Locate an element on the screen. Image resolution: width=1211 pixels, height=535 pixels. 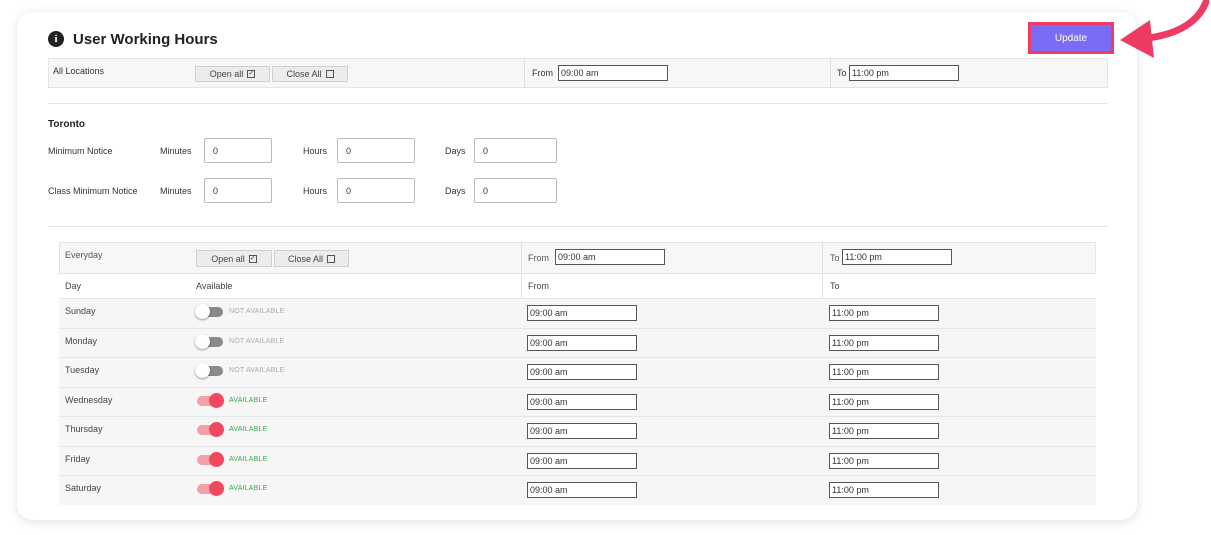
day-name: Monday is located at coordinates (81, 341).